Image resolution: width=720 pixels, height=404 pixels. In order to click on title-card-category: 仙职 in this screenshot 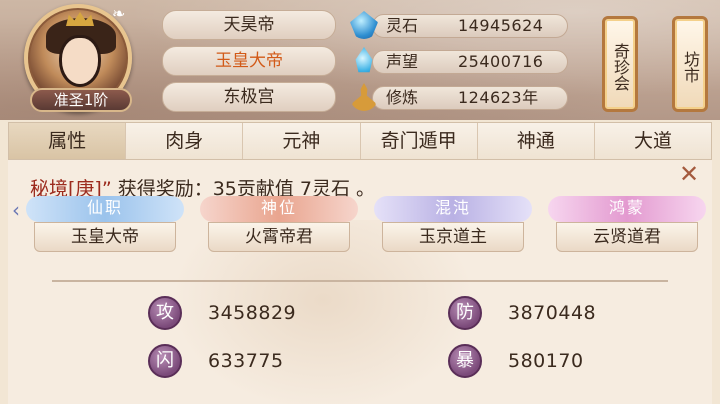, I will do `click(105, 209)`.